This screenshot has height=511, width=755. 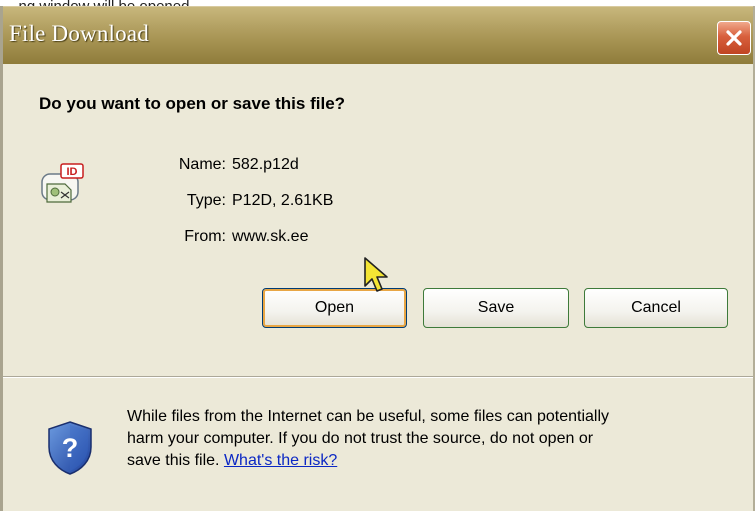 What do you see at coordinates (62, 183) in the screenshot?
I see `id-card-file-icon: ID` at bounding box center [62, 183].